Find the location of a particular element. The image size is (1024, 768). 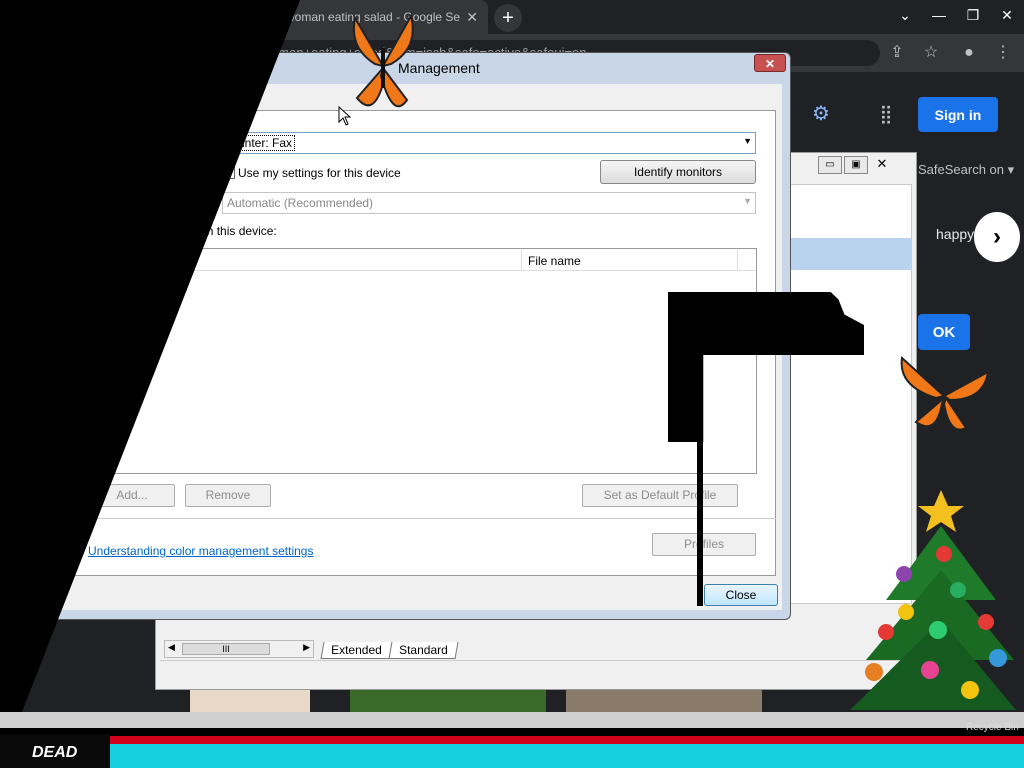

safesearch-toggle: SafeSearch on ▾ is located at coordinates (966, 170).